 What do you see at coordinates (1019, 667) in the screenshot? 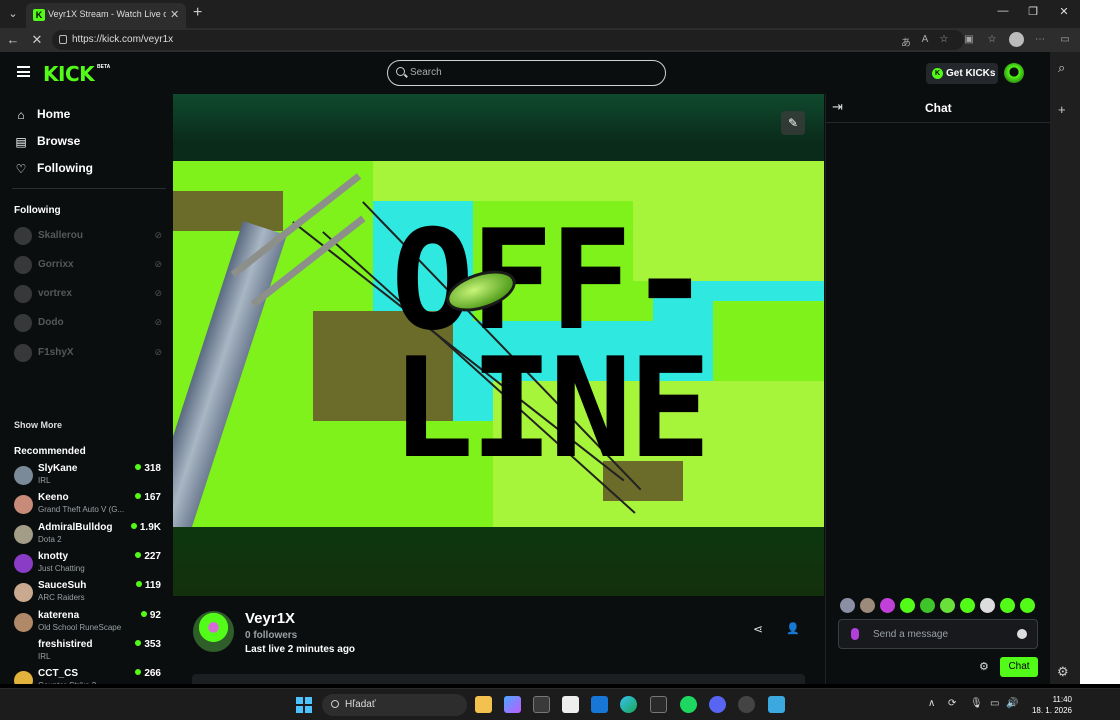
I see `chat-send-button: Chat` at bounding box center [1019, 667].